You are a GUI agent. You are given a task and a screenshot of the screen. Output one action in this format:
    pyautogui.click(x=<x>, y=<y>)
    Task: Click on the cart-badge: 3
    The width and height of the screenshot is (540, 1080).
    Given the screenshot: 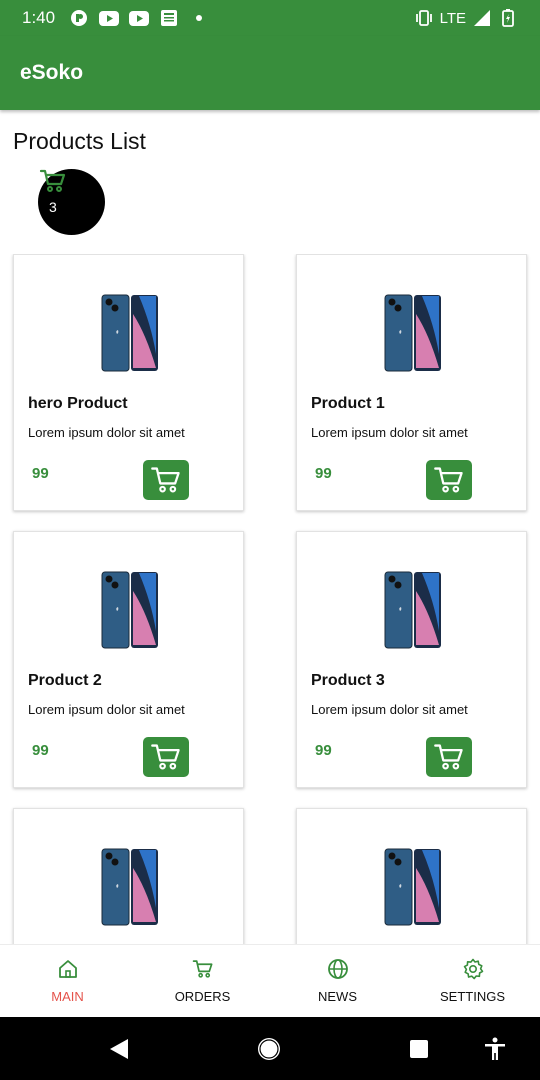 What is the action you would take?
    pyautogui.click(x=71, y=202)
    